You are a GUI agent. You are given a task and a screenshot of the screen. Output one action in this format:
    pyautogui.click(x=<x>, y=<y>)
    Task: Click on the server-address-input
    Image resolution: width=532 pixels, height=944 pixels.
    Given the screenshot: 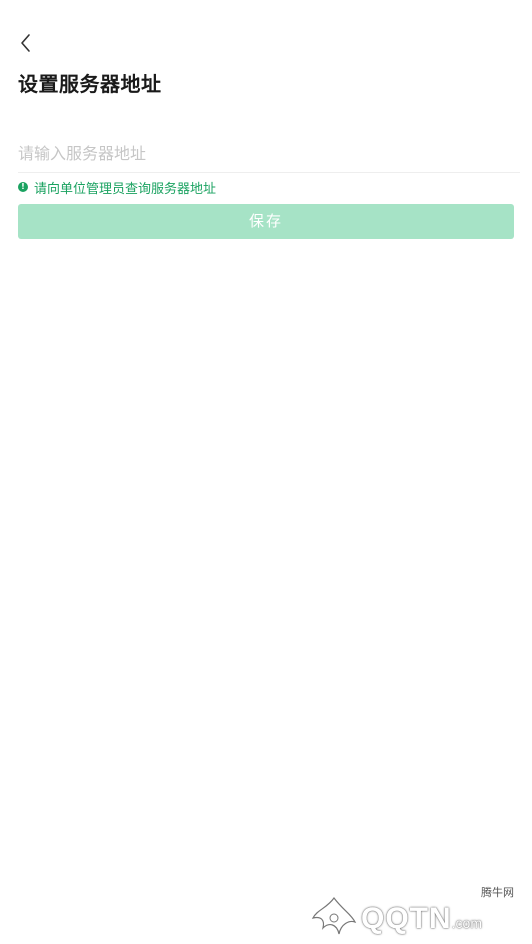 What is the action you would take?
    pyautogui.click(x=269, y=153)
    